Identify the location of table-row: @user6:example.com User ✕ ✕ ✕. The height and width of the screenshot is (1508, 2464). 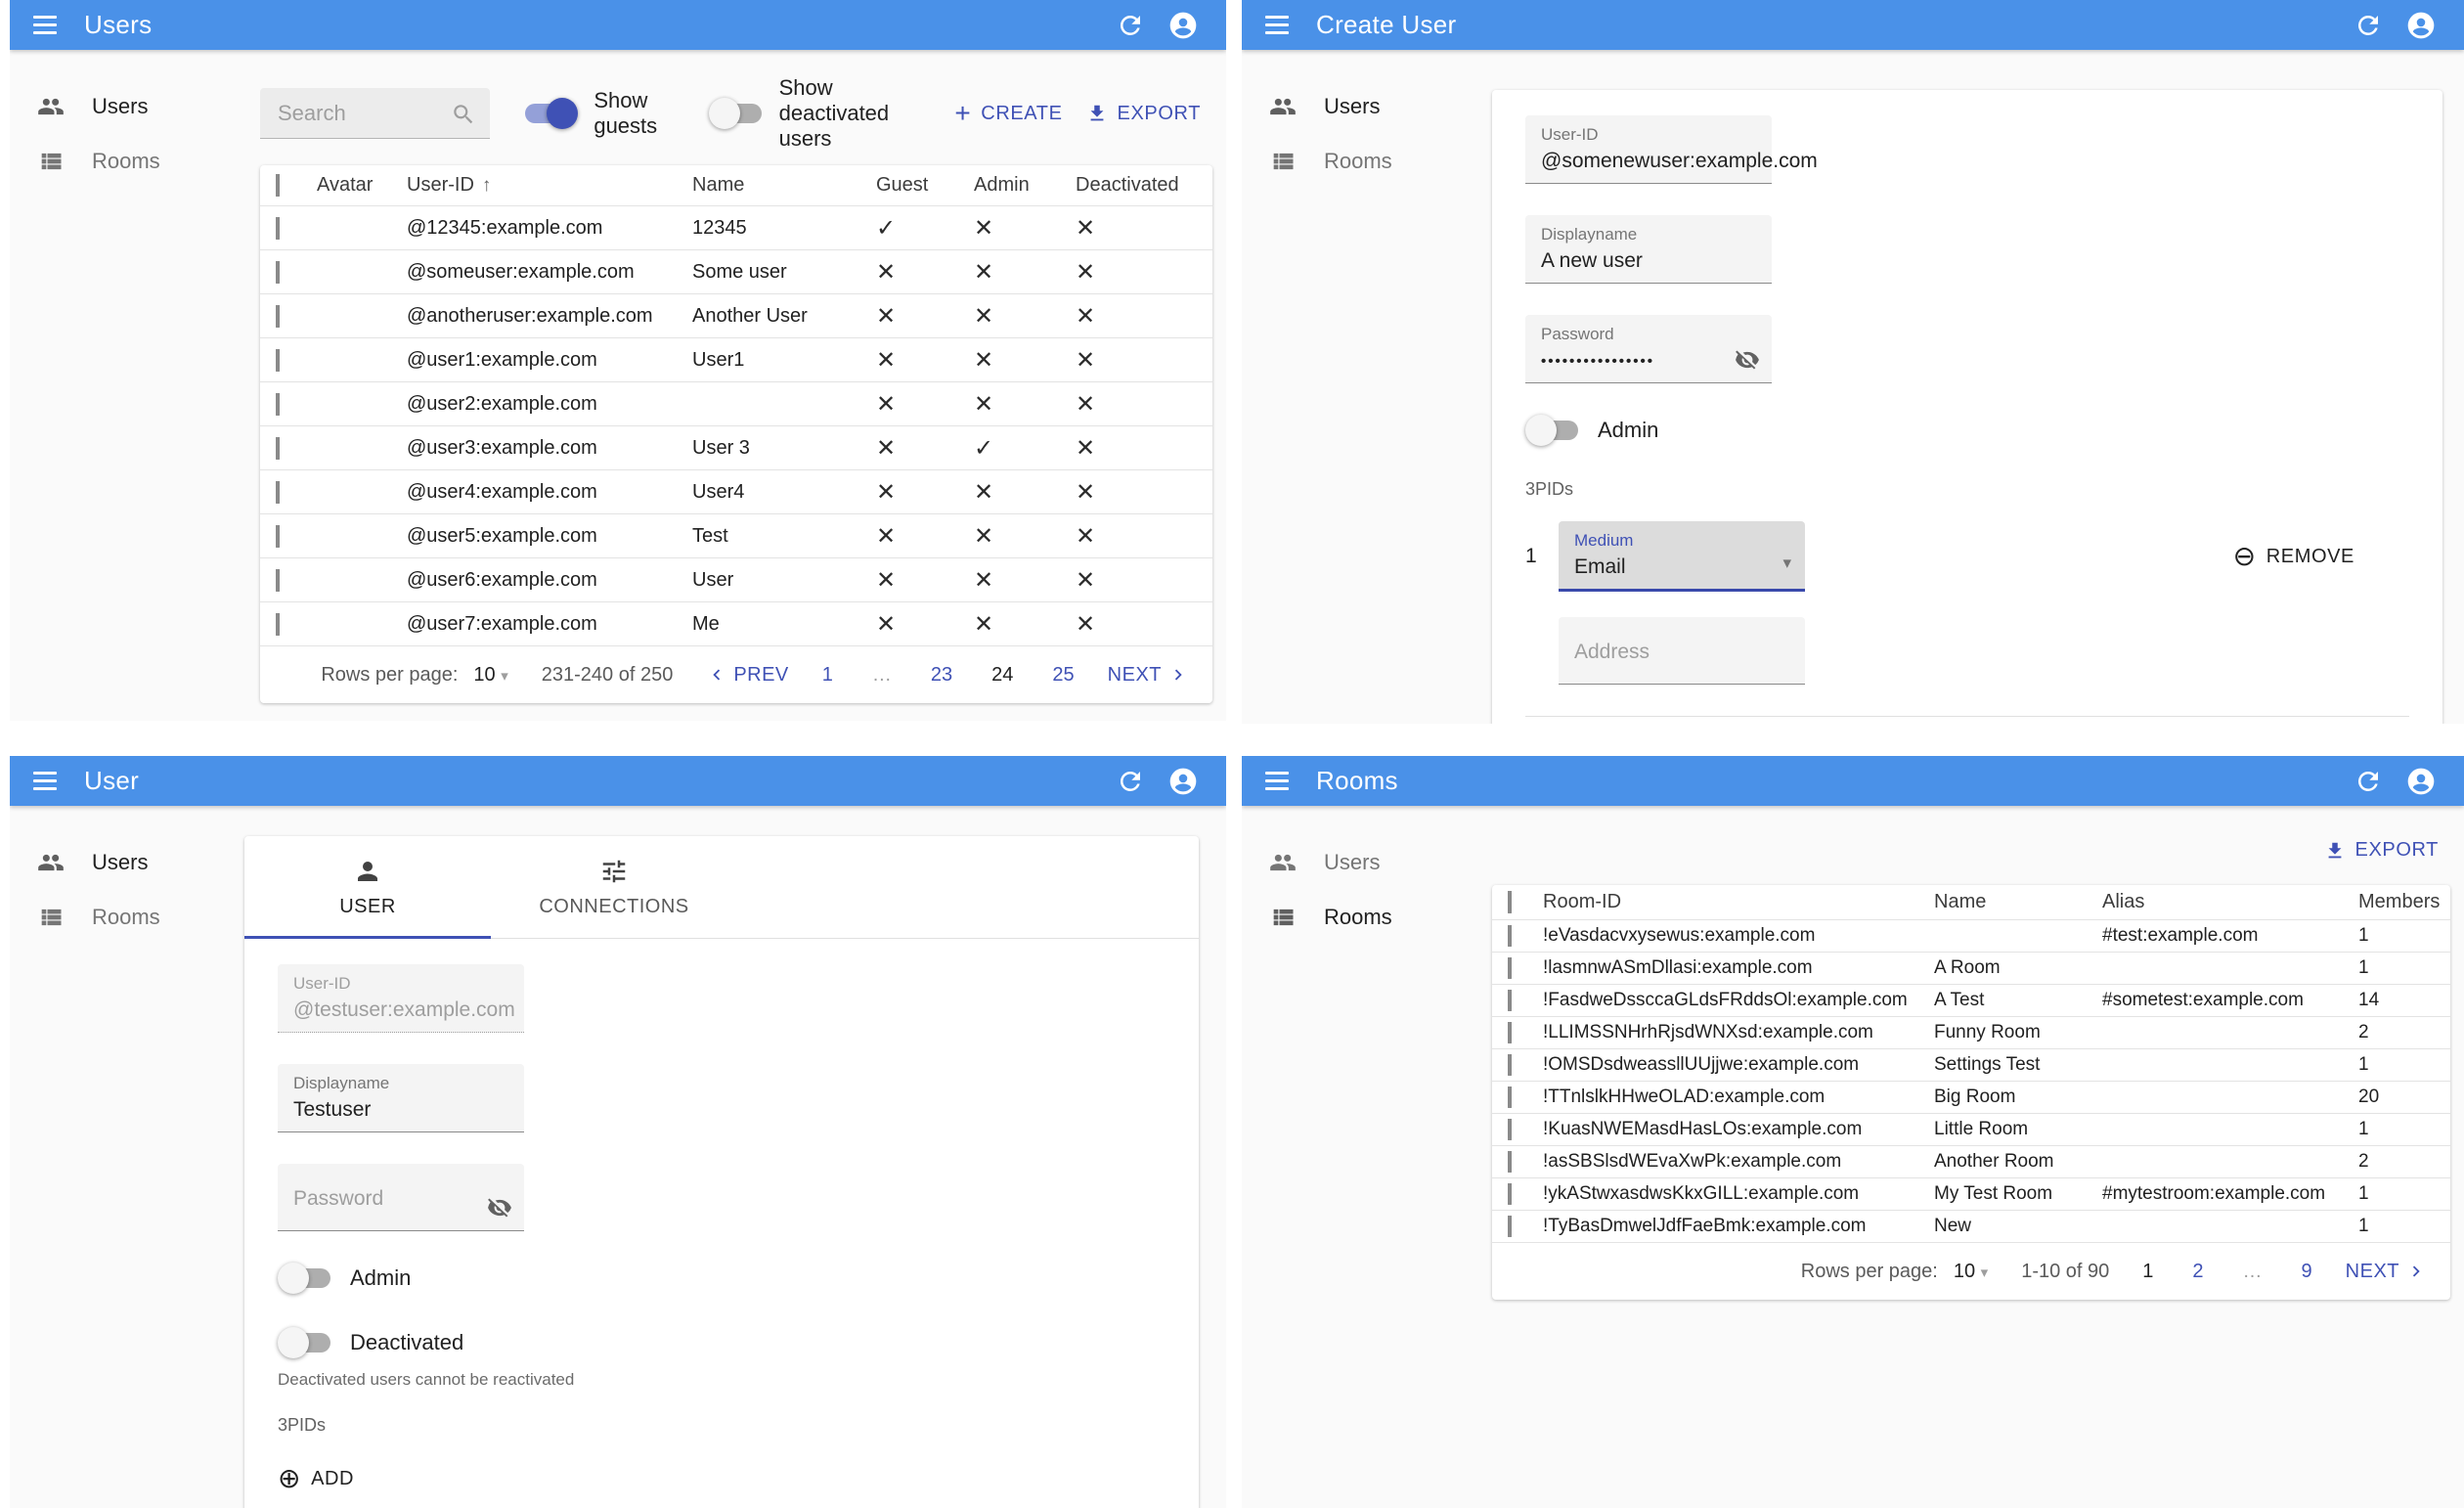
(736, 580).